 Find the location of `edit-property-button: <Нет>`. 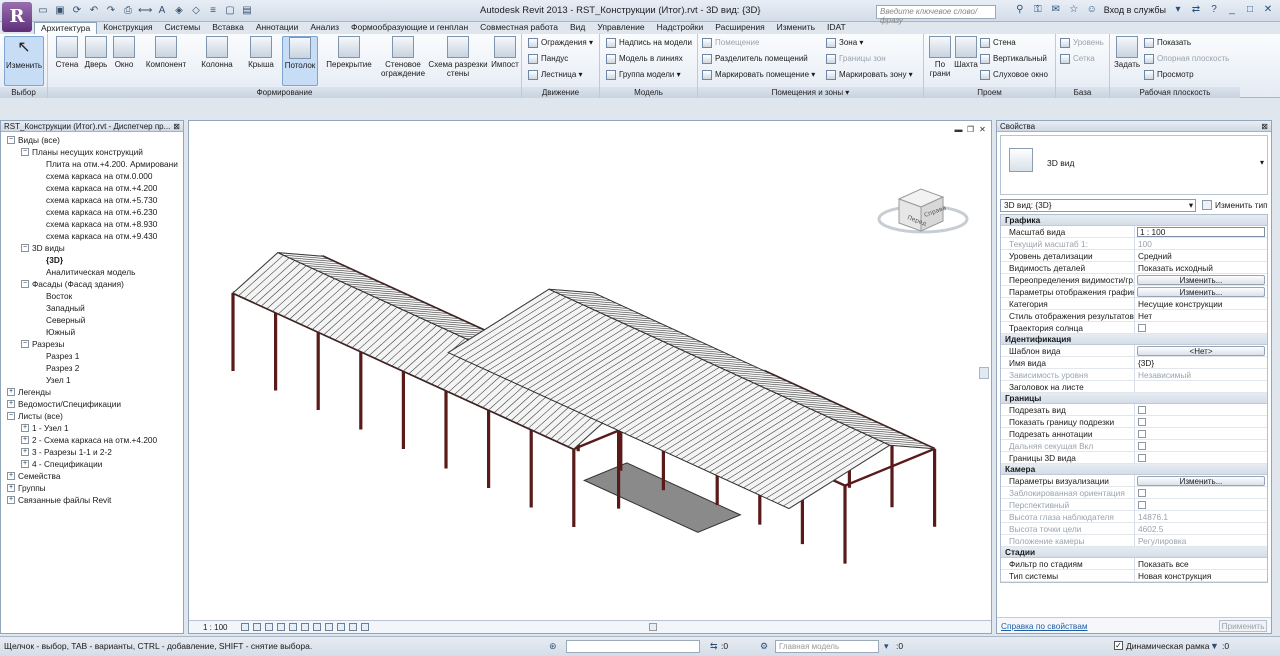

edit-property-button: <Нет> is located at coordinates (1201, 351).